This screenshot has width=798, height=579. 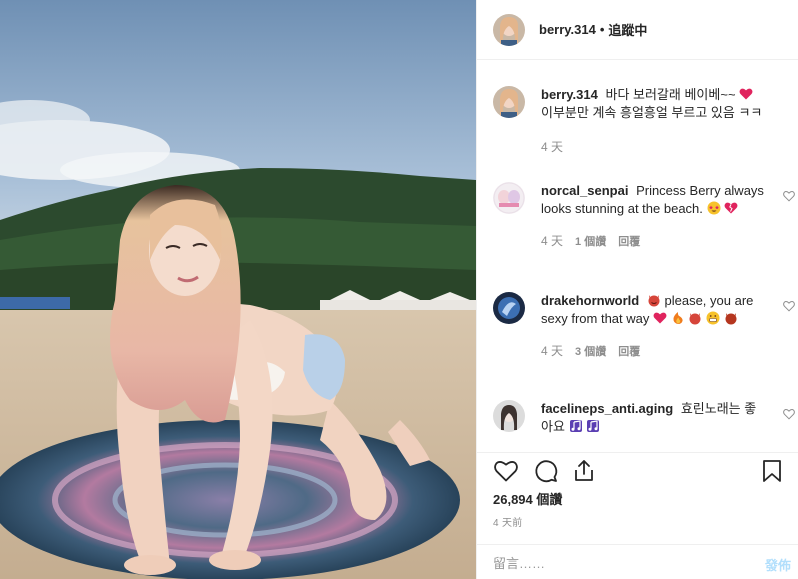 I want to click on caption-author-avatar, so click(x=509, y=102).